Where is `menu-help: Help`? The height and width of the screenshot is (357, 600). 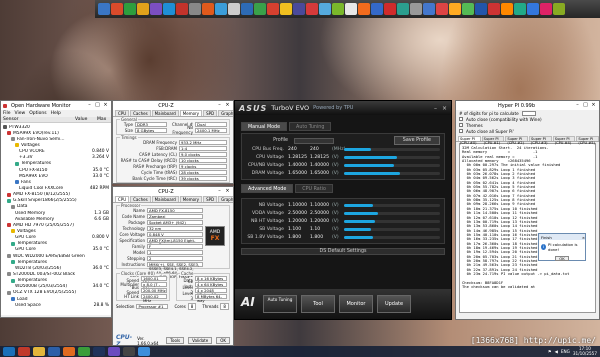
menu-help: Help is located at coordinates (56, 113).